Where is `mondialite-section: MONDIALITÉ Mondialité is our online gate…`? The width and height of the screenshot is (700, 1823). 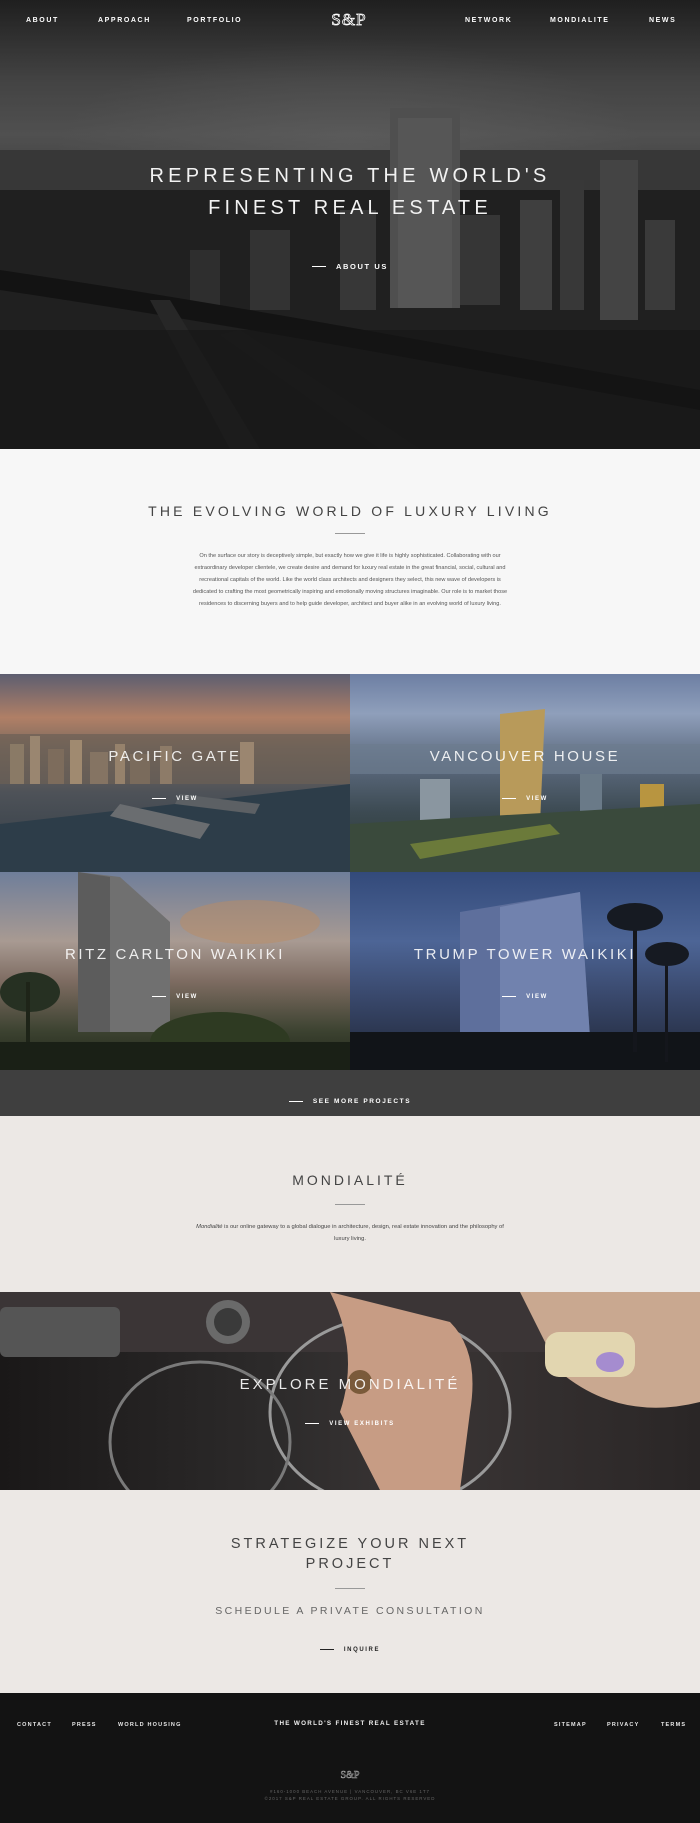 mondialite-section: MONDIALITÉ Mondialité is our online gate… is located at coordinates (350, 1204).